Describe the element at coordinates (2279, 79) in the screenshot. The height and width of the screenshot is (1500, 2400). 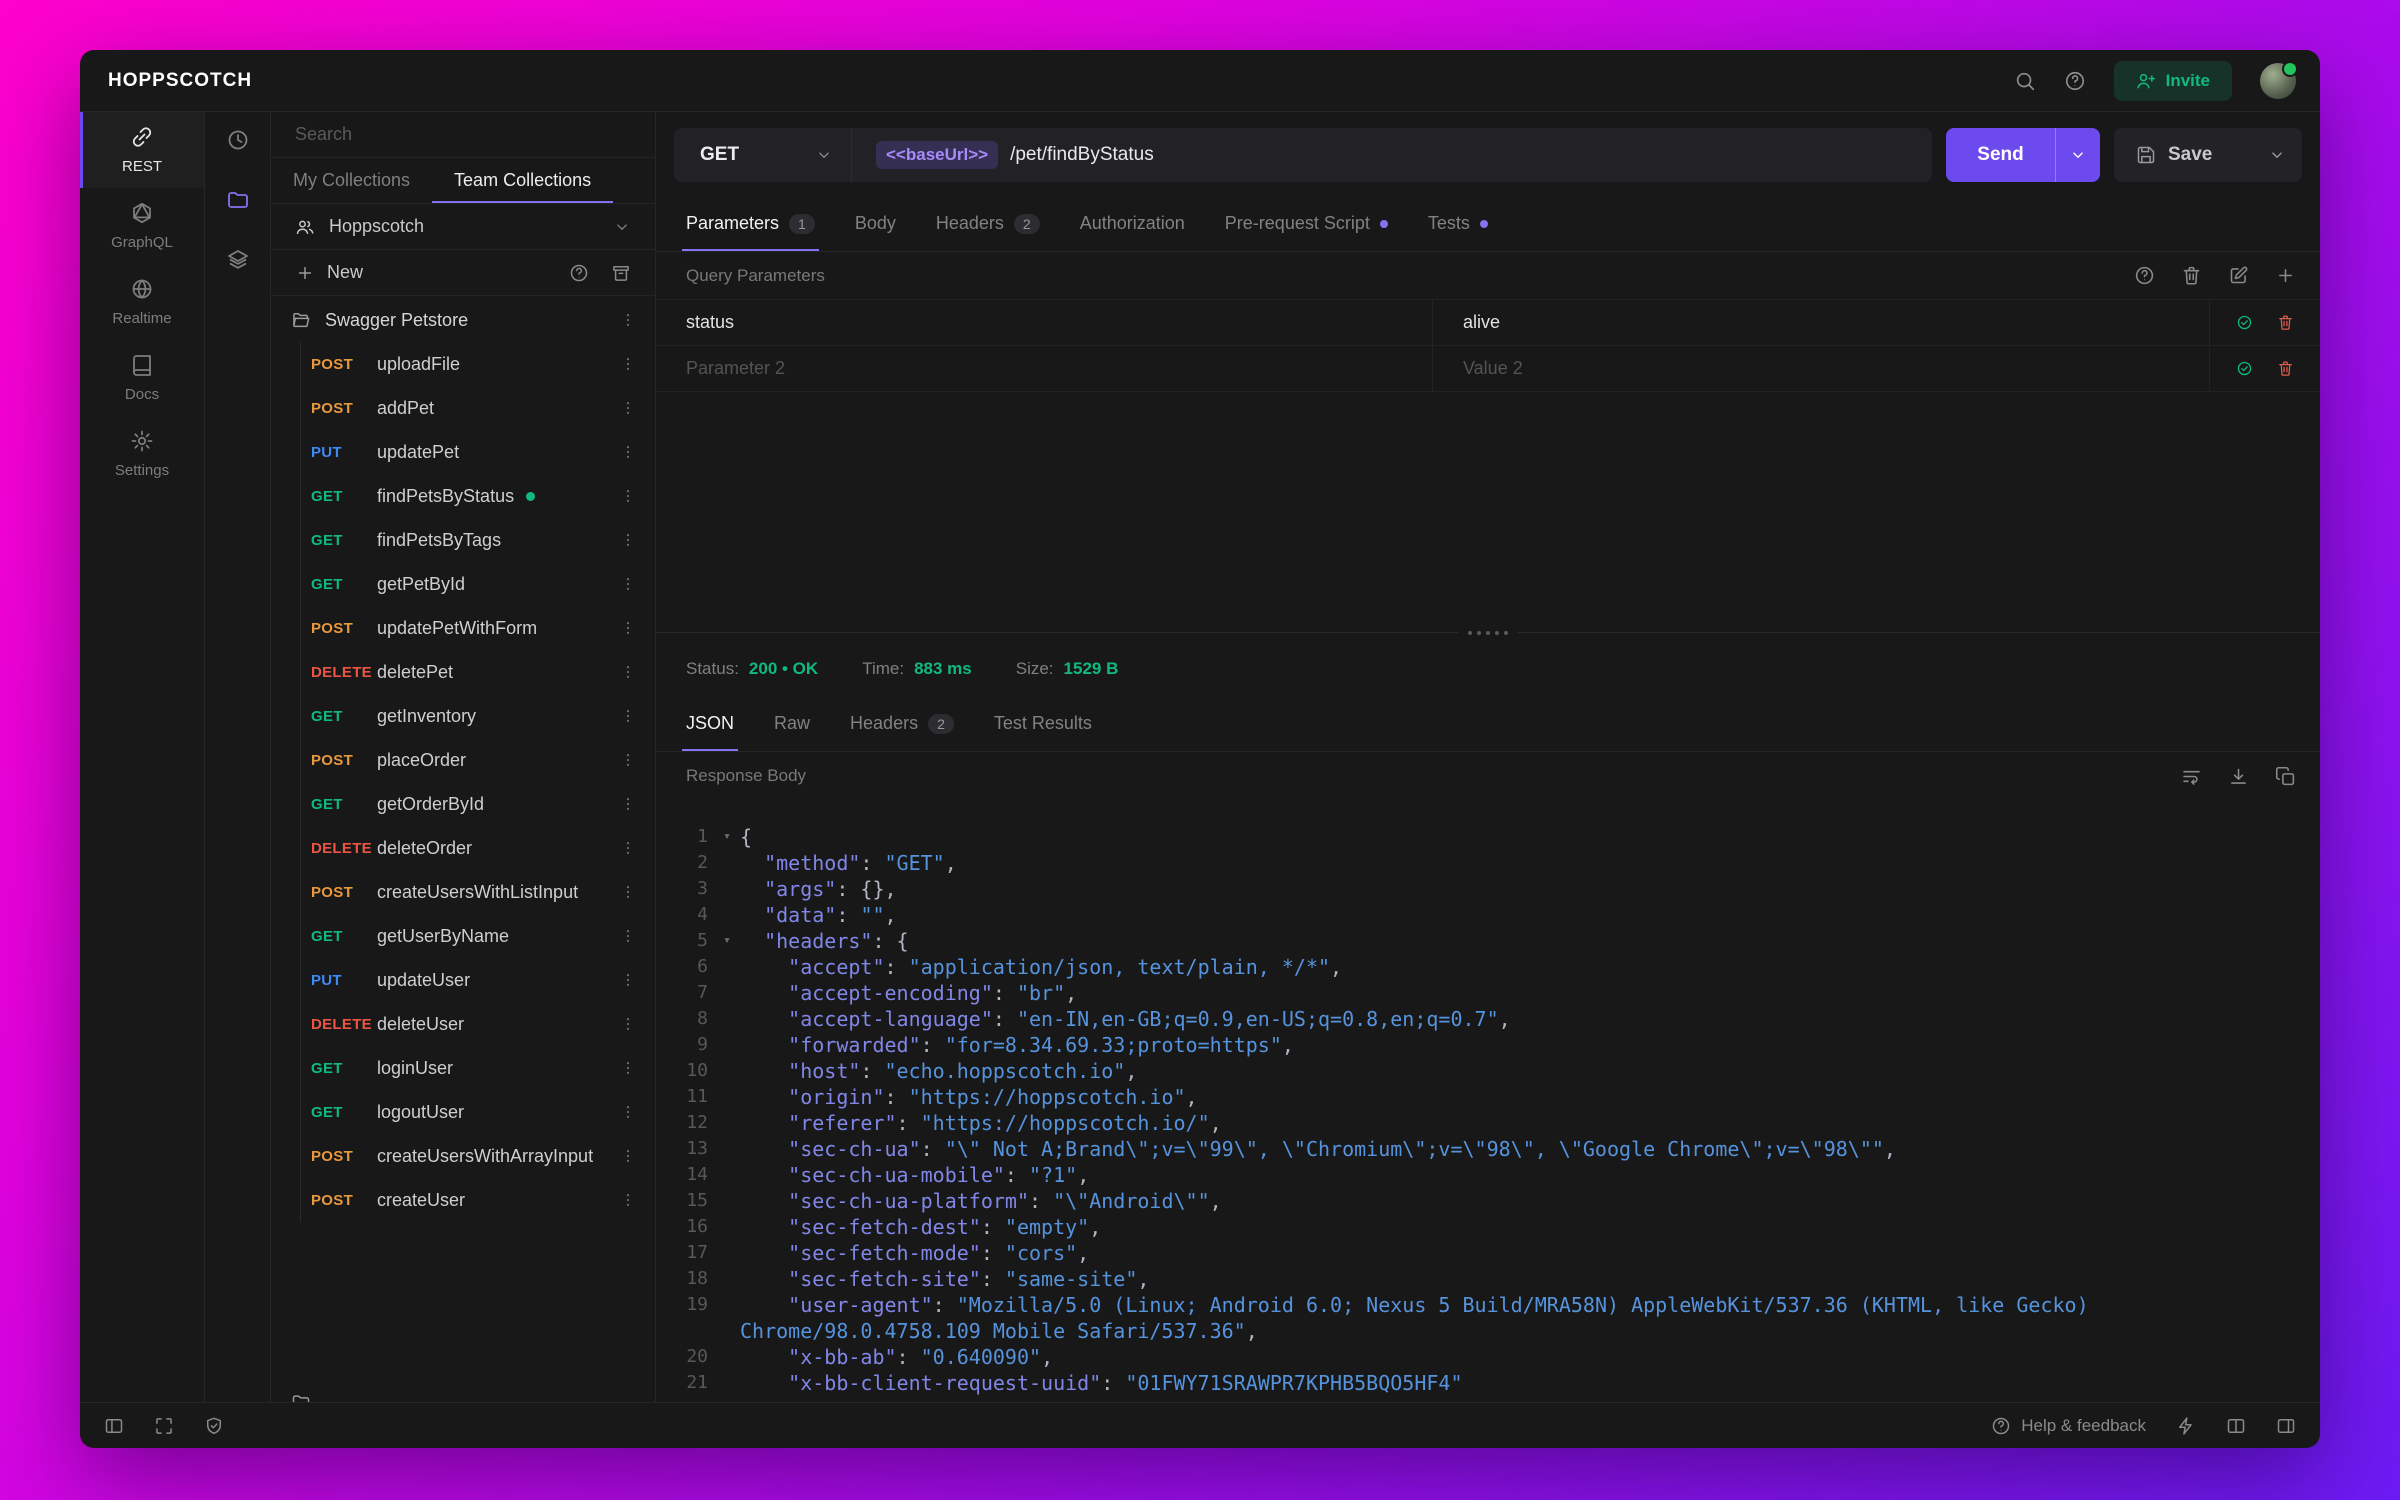
I see `avatar` at that location.